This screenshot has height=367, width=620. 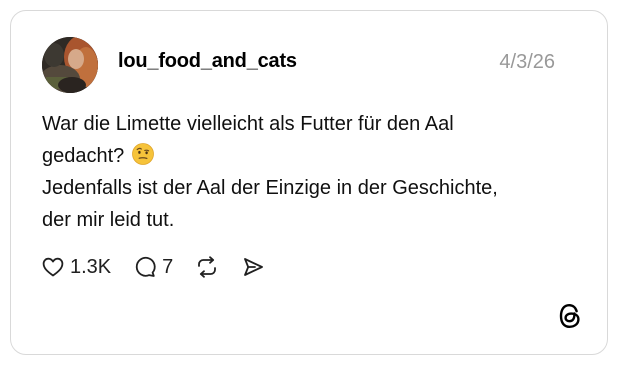 I want to click on post-text-line: der mir leid tut., so click(x=108, y=220).